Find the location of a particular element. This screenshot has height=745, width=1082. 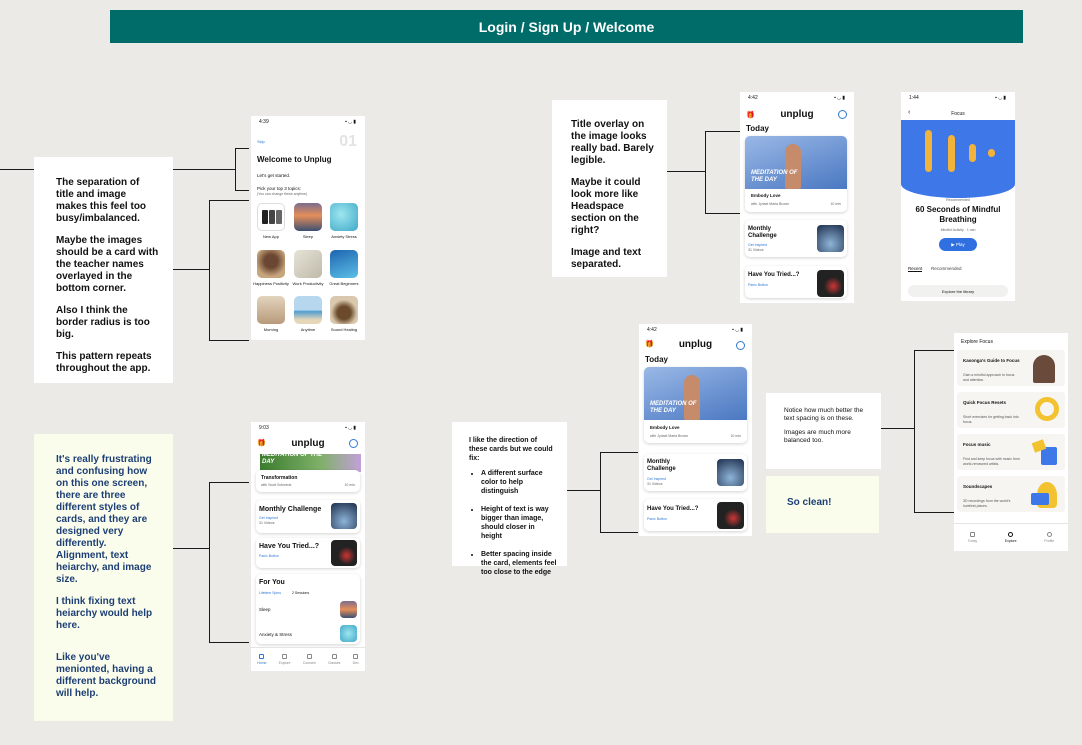

card-subtitle: Panic Button is located at coordinates (758, 285).